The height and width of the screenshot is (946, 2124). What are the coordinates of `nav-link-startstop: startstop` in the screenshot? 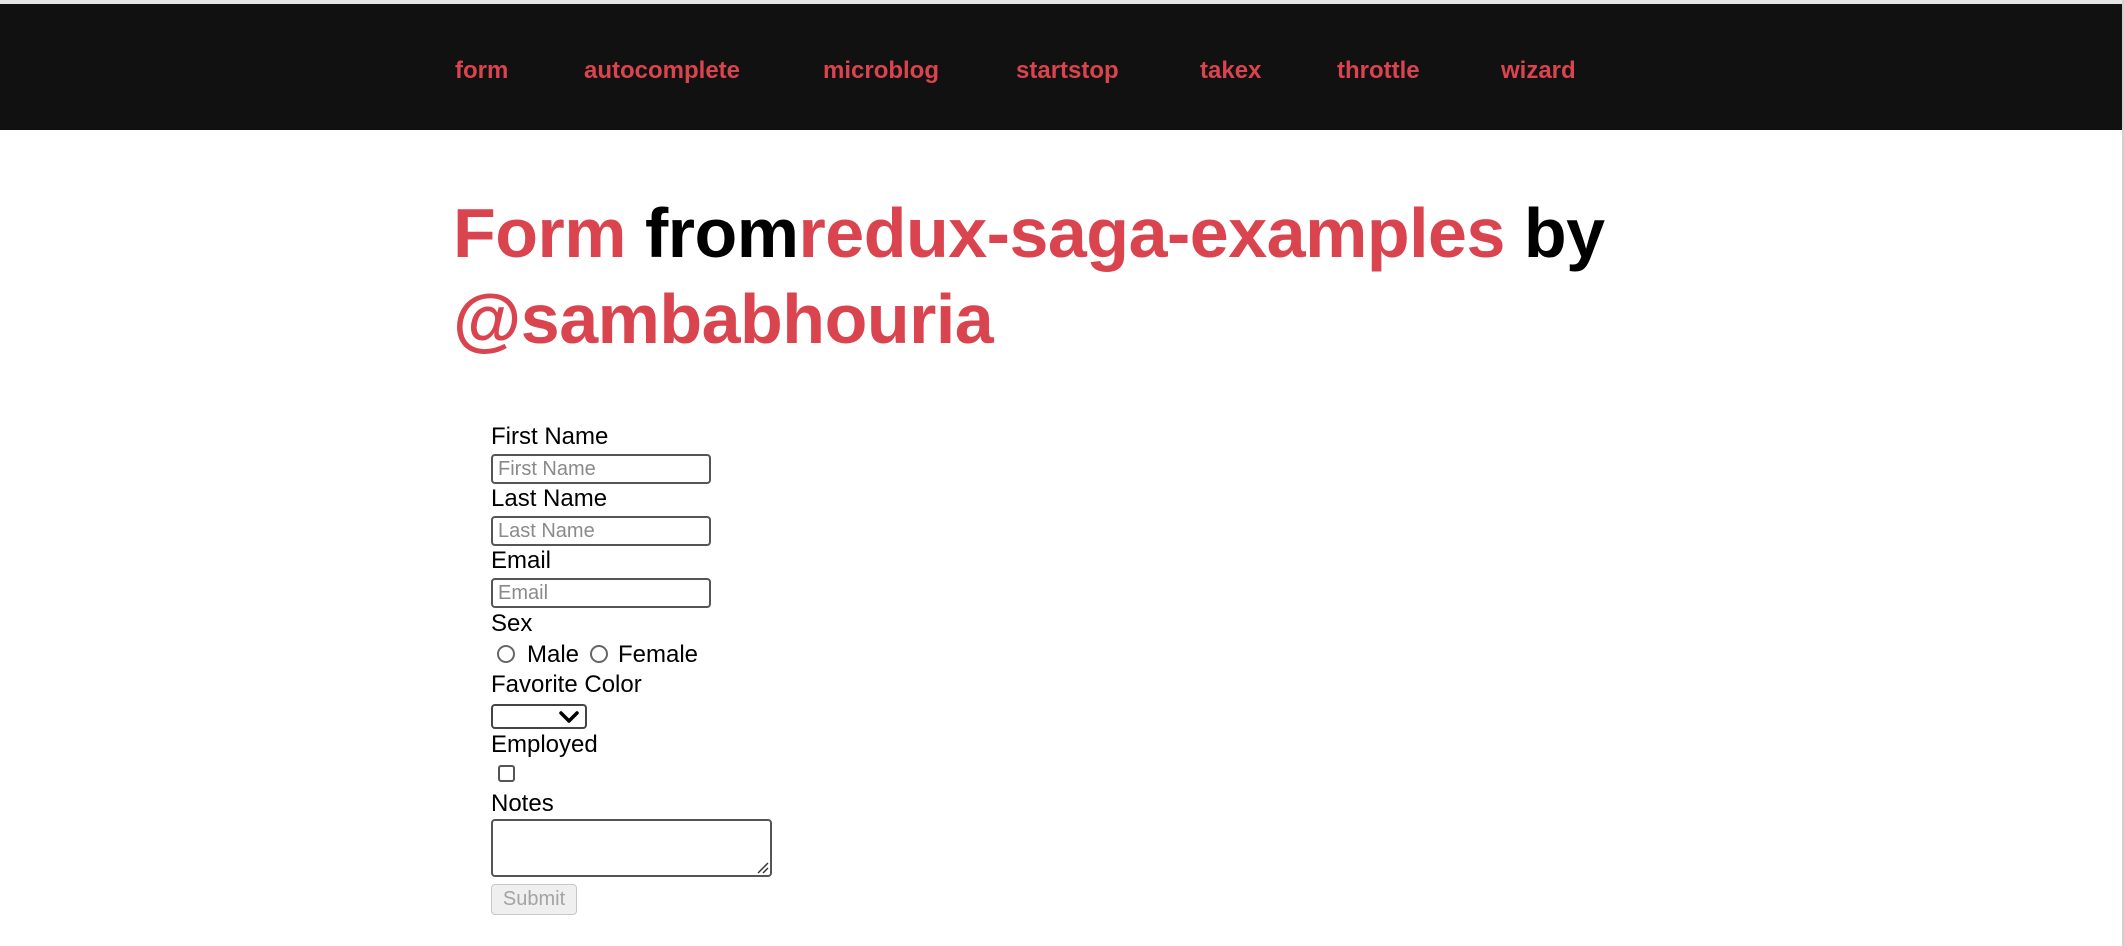 It's located at (1067, 71).